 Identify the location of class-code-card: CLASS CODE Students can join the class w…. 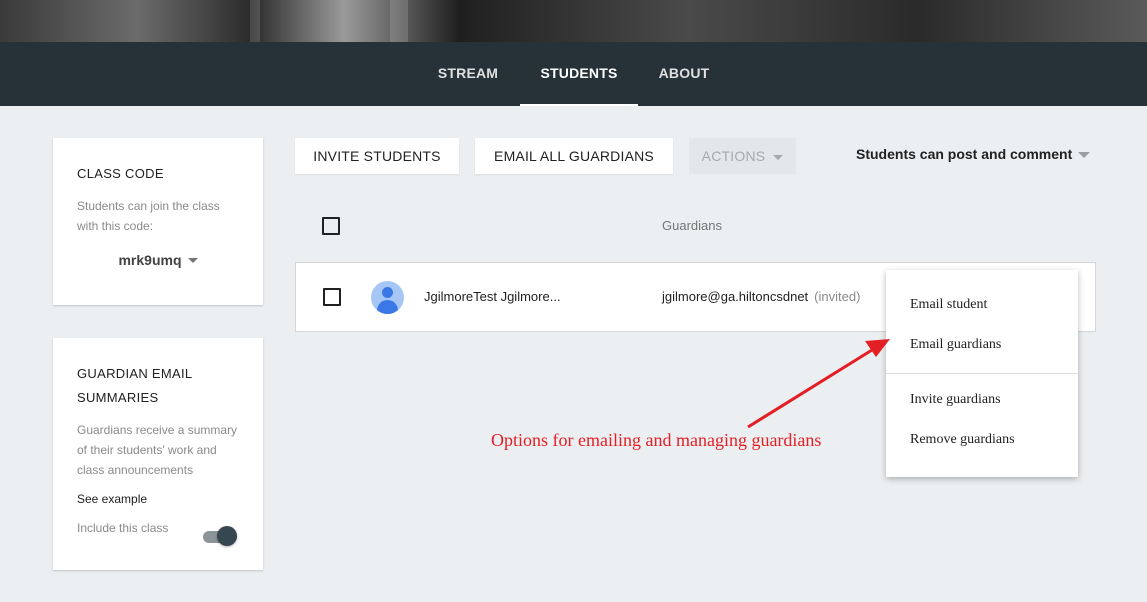
(158, 221).